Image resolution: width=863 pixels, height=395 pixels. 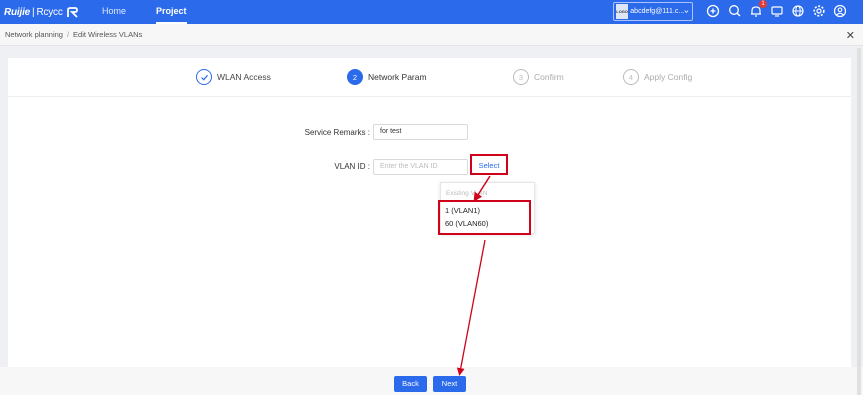 I want to click on step-check-icon, so click(x=204, y=77).